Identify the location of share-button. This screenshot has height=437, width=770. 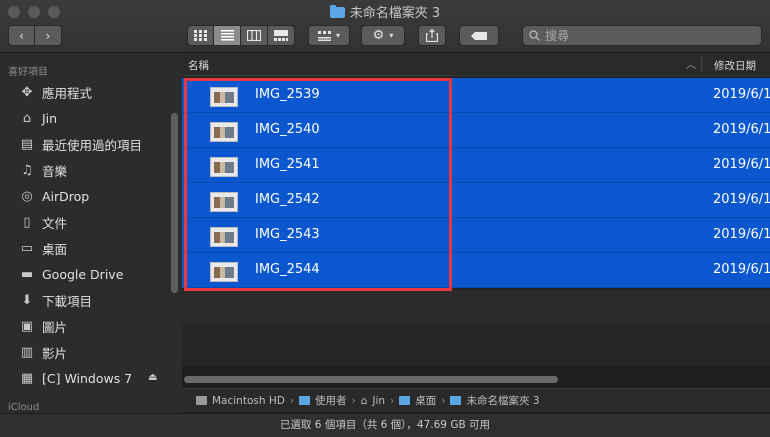
(432, 35).